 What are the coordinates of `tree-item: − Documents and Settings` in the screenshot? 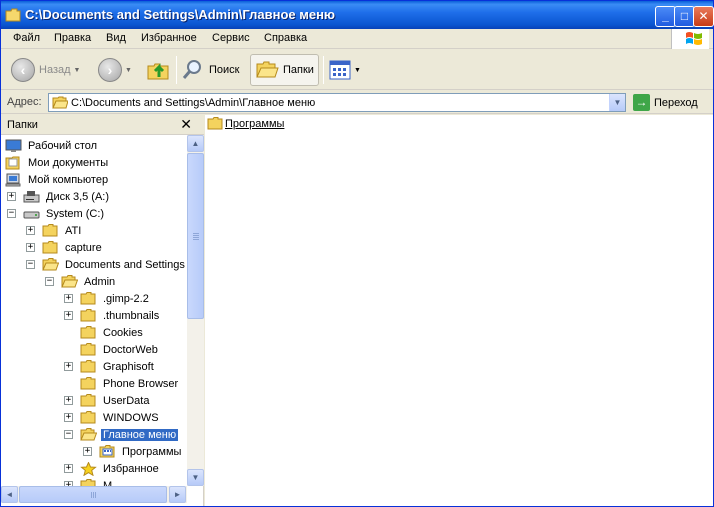 It's located at (106, 264).